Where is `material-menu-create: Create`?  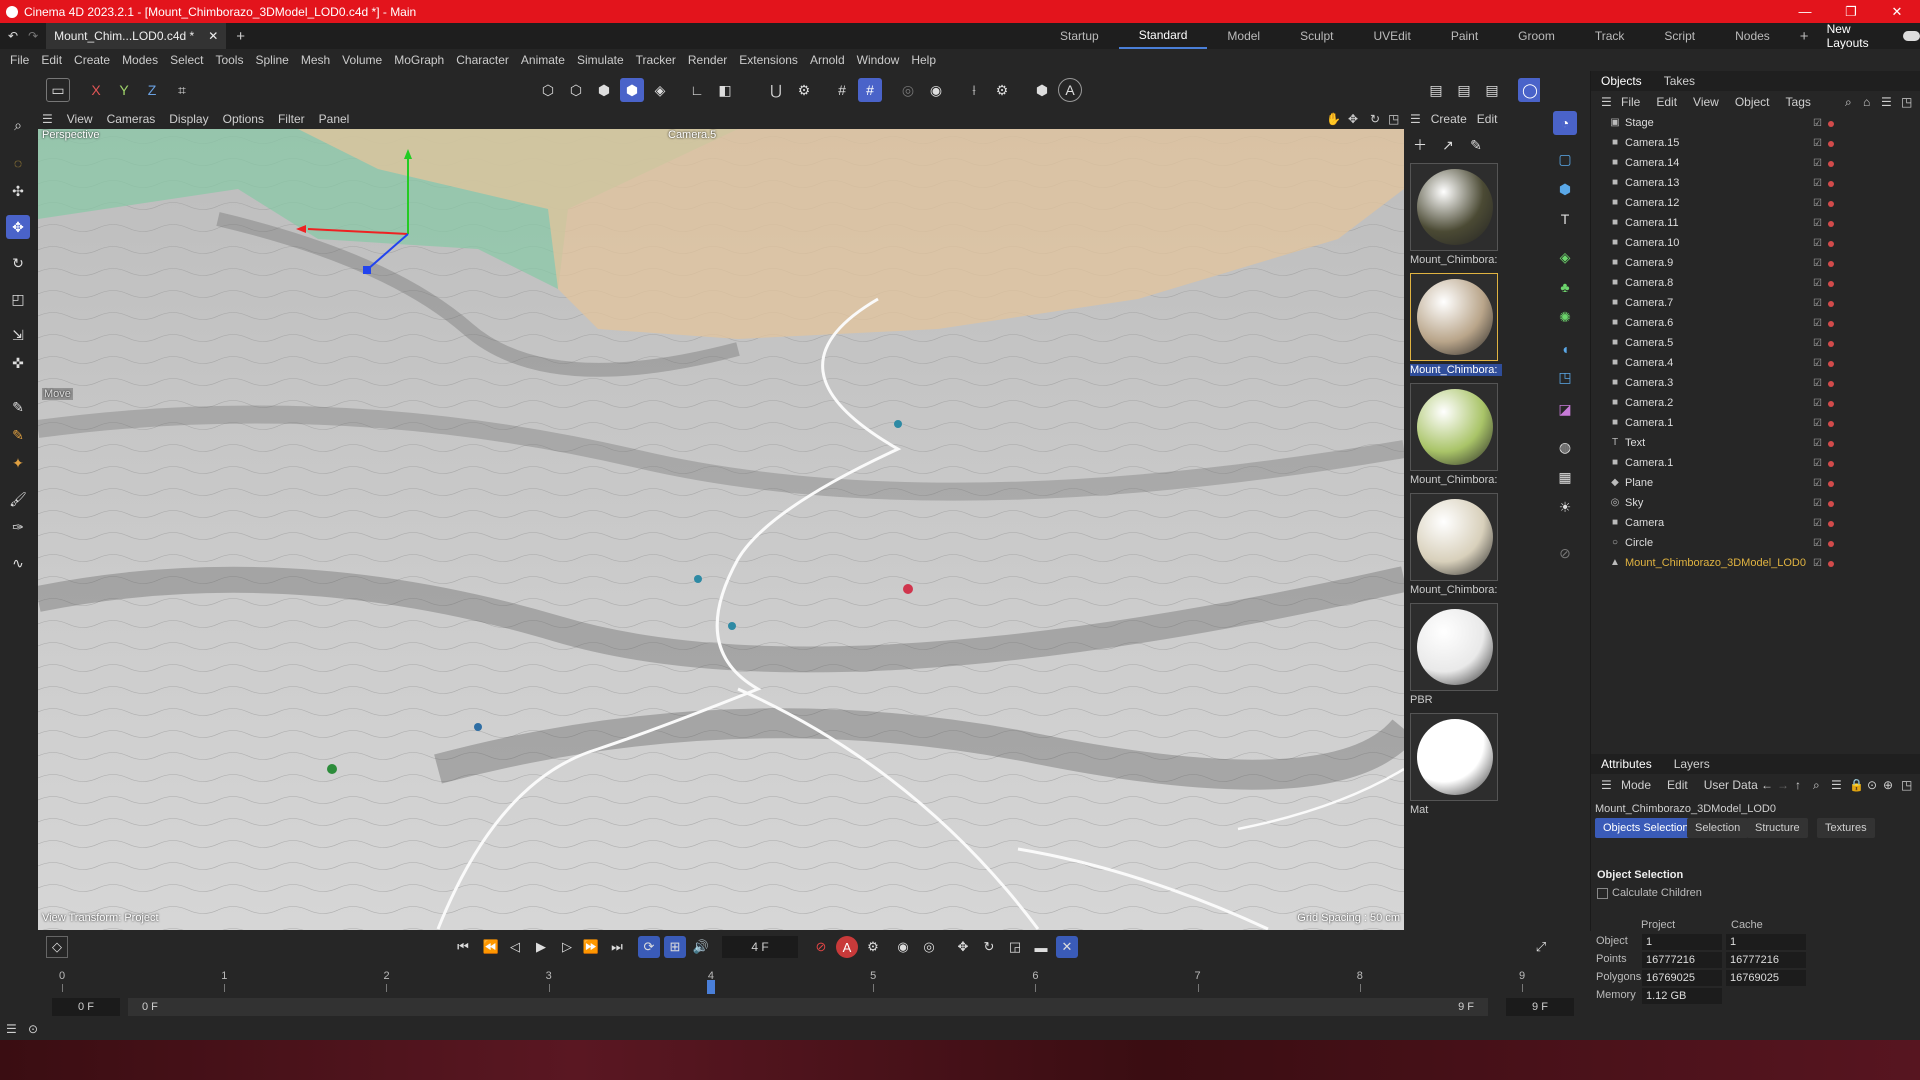
material-menu-create: Create is located at coordinates (1449, 119).